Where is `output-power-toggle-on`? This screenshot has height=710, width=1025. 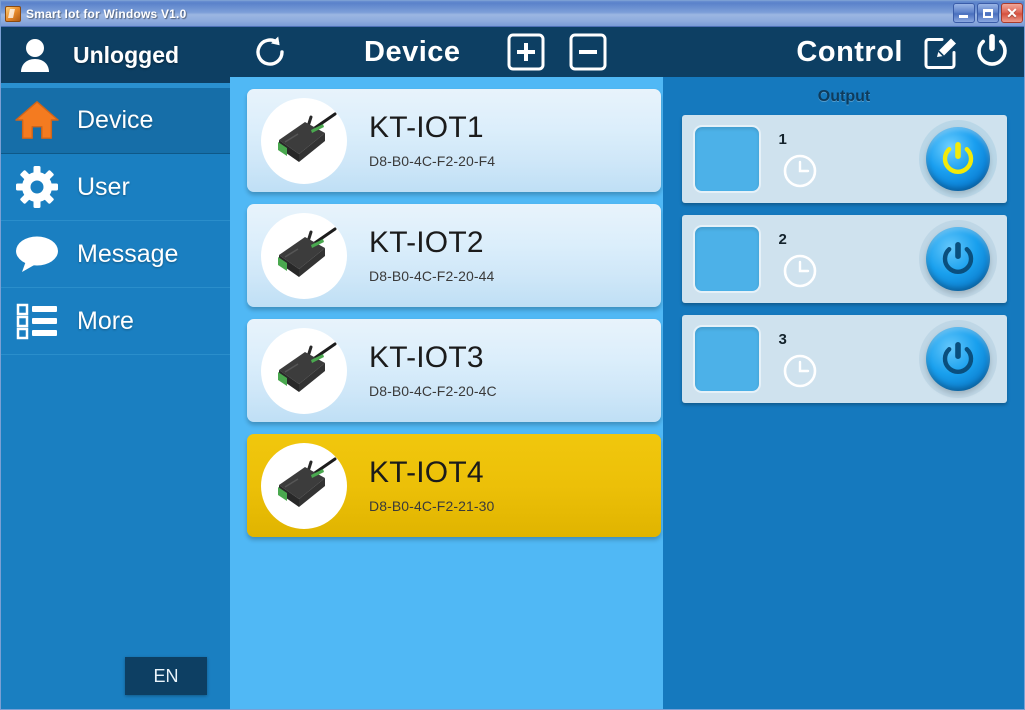 output-power-toggle-on is located at coordinates (957, 159).